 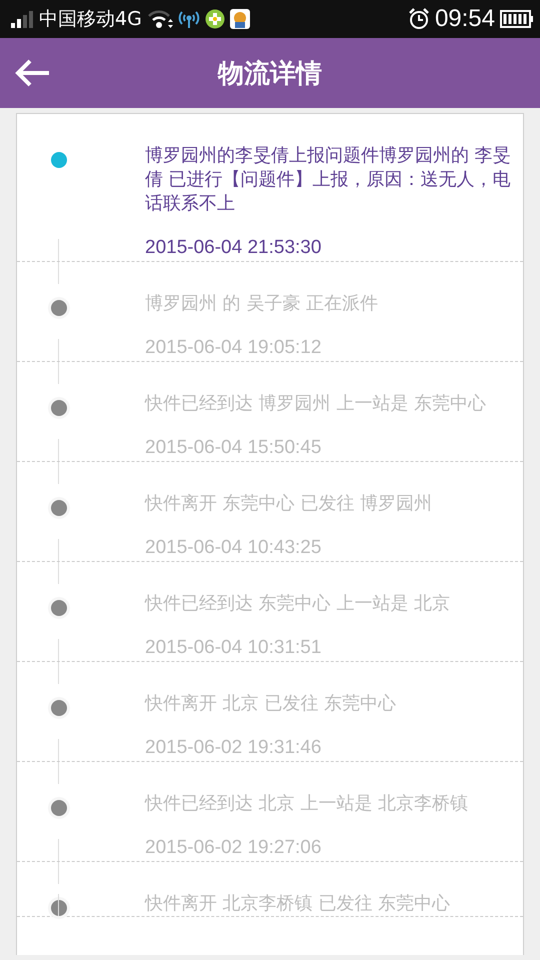 I want to click on event-description: 快件已经到达 北京 上一站是 北京李桥镇, so click(x=307, y=804).